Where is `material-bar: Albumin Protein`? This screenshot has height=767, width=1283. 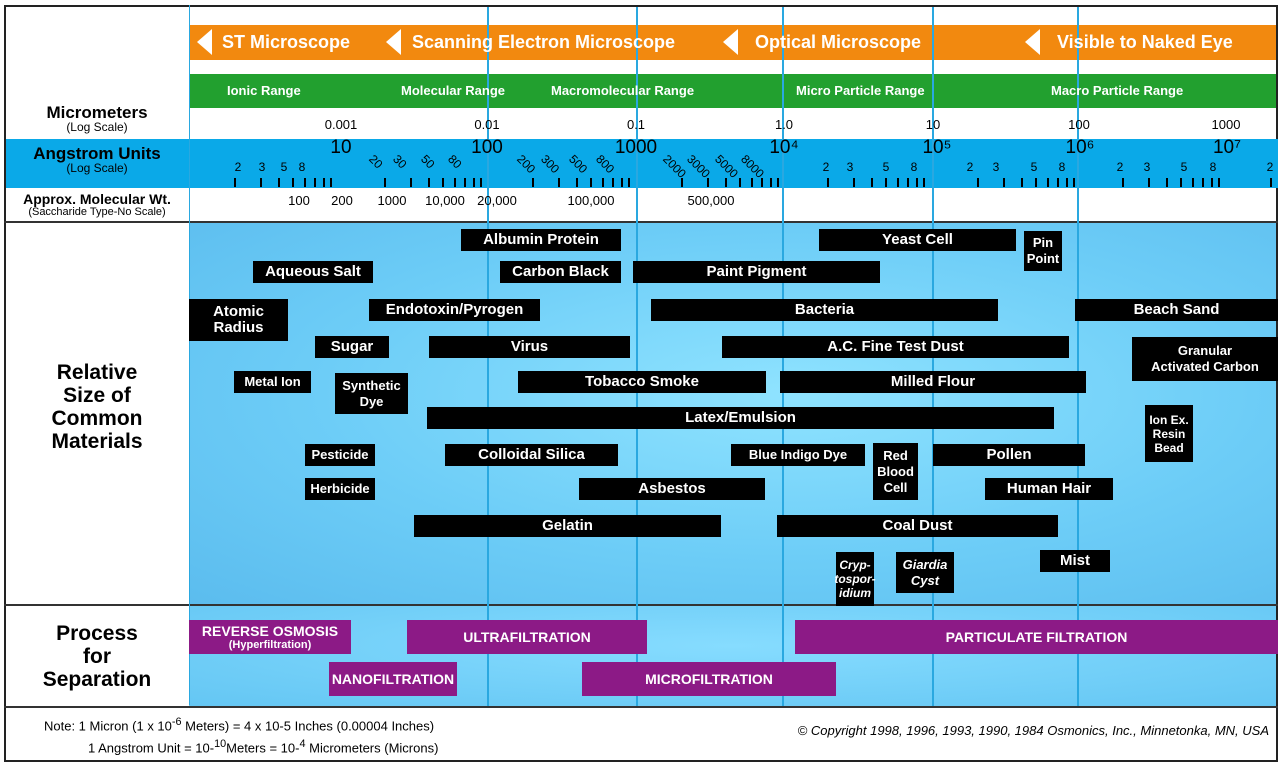 material-bar: Albumin Protein is located at coordinates (541, 240).